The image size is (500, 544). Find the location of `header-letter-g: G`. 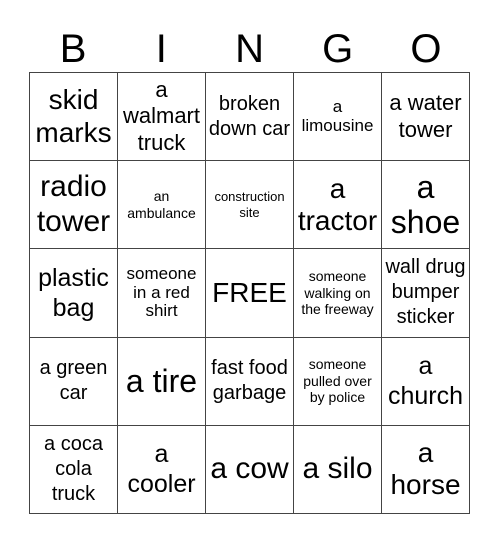

header-letter-g: G is located at coordinates (338, 49).